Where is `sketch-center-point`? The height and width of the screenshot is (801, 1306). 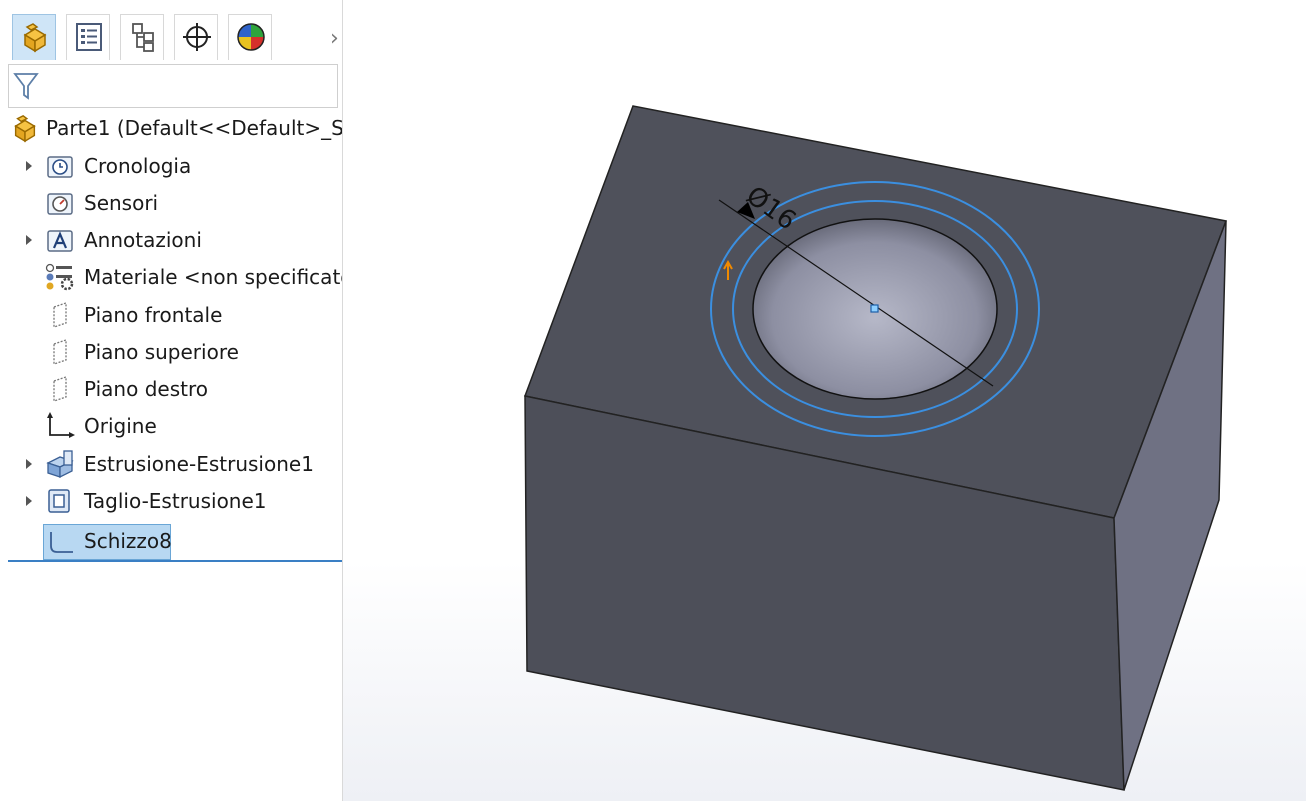 sketch-center-point is located at coordinates (874, 308).